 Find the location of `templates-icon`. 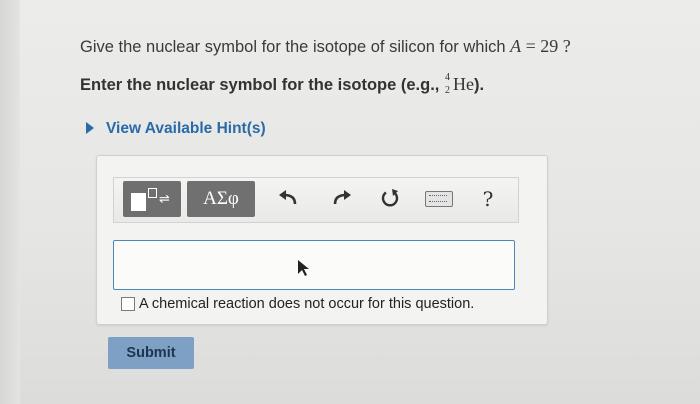

templates-icon is located at coordinates (138, 202).